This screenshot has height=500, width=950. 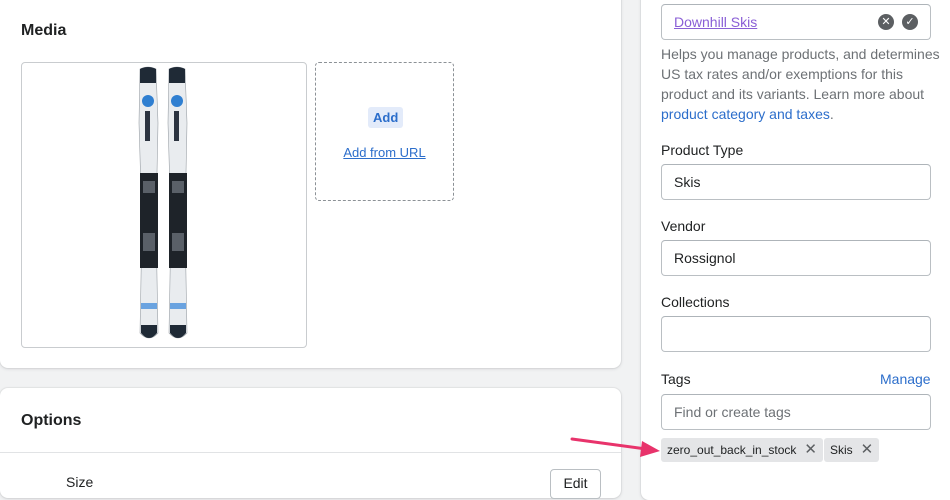 I want to click on left-ski, so click(x=148, y=202).